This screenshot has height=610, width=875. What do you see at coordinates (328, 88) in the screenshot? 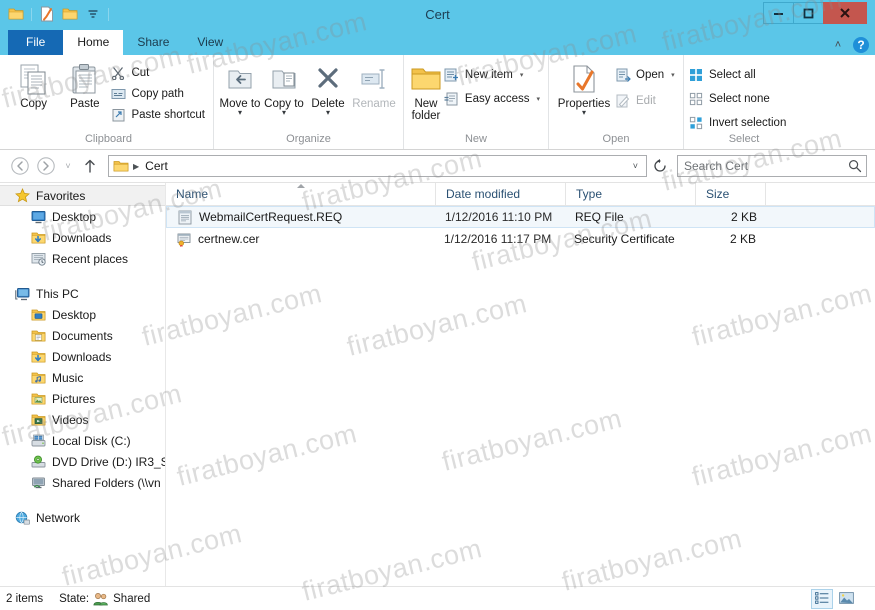
I see `delete-button: Delete ▾` at bounding box center [328, 88].